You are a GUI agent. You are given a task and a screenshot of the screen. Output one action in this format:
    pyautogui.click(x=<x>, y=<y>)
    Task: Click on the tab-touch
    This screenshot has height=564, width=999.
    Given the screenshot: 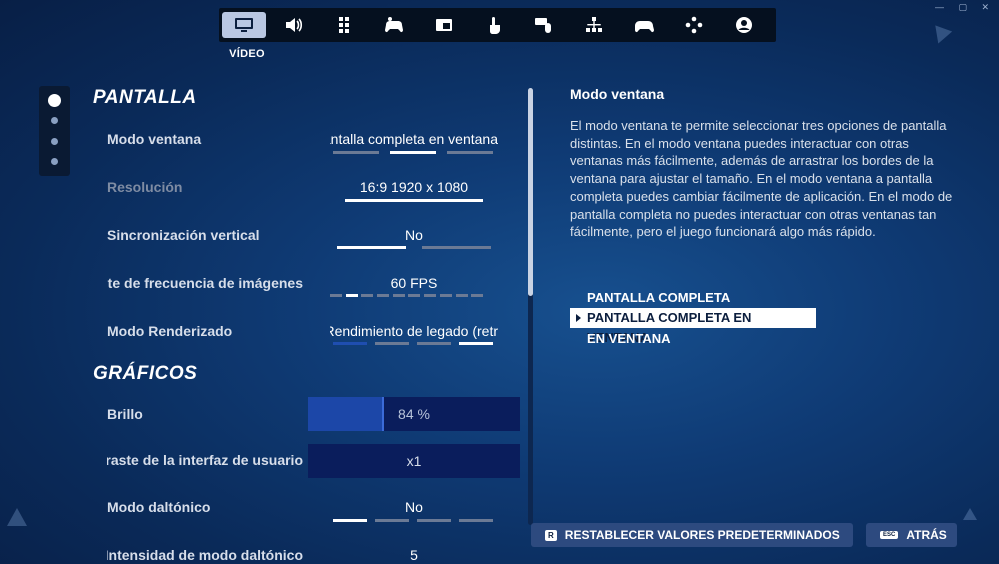 What is the action you would take?
    pyautogui.click(x=494, y=25)
    